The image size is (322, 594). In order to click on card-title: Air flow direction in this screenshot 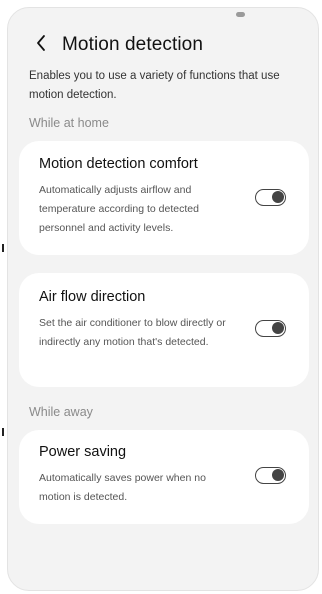, I will do `click(92, 297)`.